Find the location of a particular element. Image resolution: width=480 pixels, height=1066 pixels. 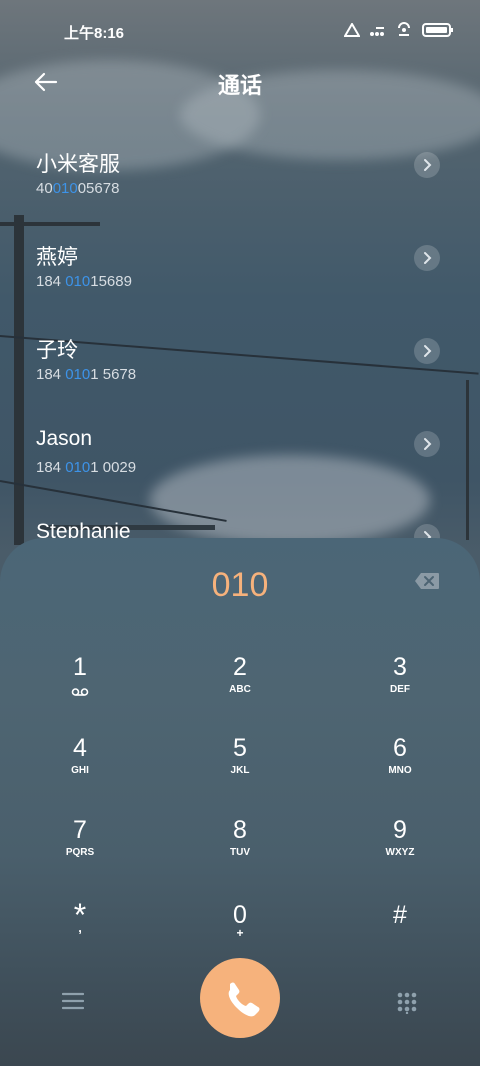

menu-icon is located at coordinates (73, 1001).